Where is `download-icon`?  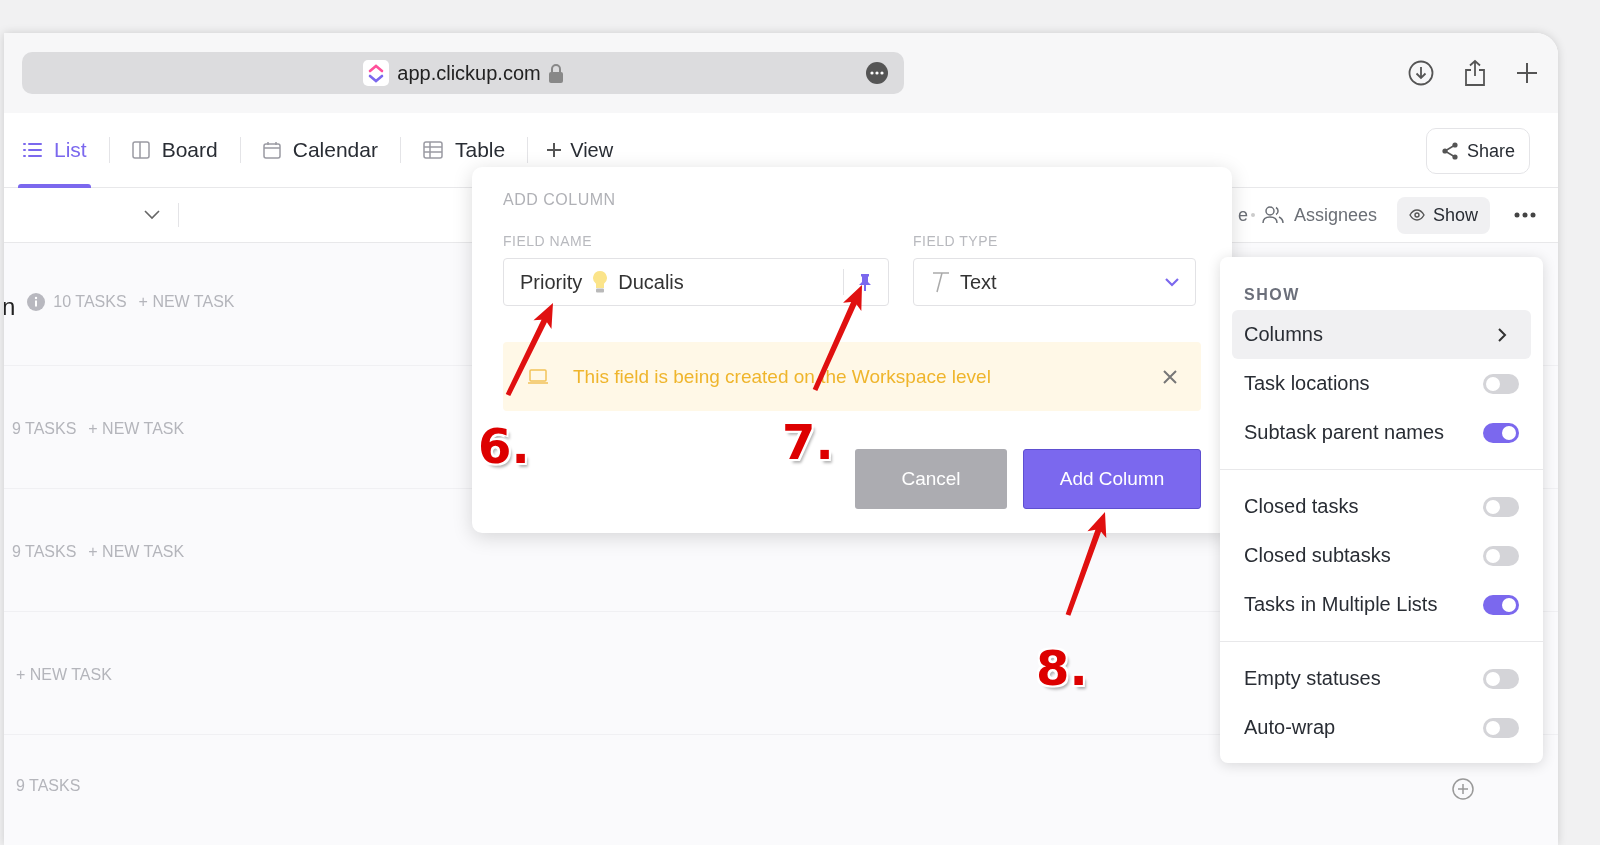 download-icon is located at coordinates (1421, 73).